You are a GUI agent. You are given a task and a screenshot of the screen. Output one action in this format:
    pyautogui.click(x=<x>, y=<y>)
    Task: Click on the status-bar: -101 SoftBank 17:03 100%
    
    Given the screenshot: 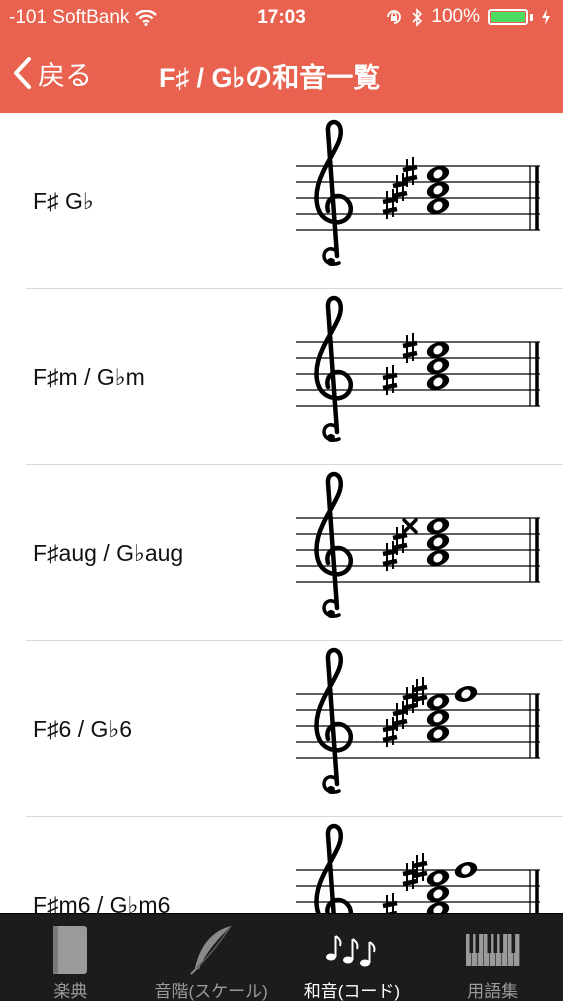 What is the action you would take?
    pyautogui.click(x=281, y=19)
    